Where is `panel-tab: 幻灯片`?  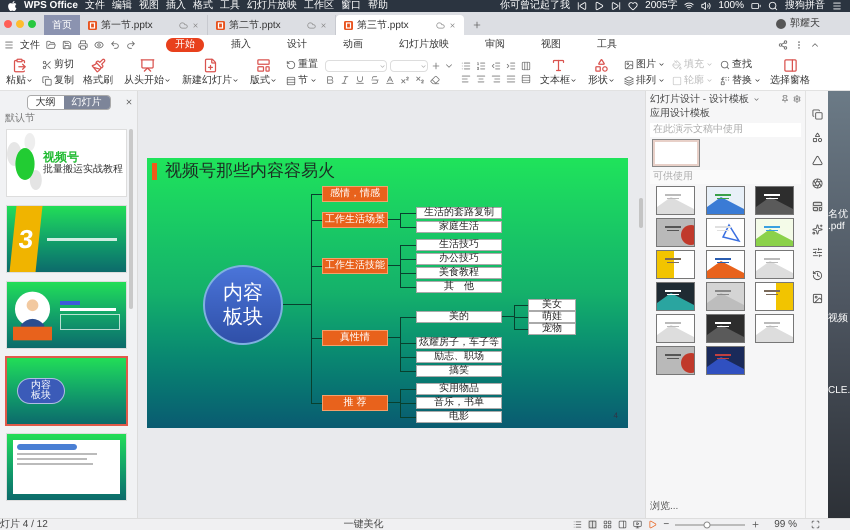 panel-tab: 幻灯片 is located at coordinates (87, 102).